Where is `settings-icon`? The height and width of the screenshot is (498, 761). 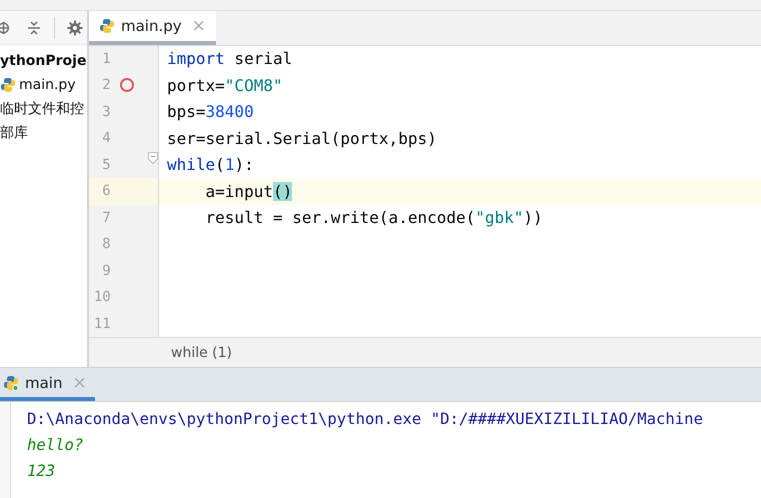 settings-icon is located at coordinates (75, 28).